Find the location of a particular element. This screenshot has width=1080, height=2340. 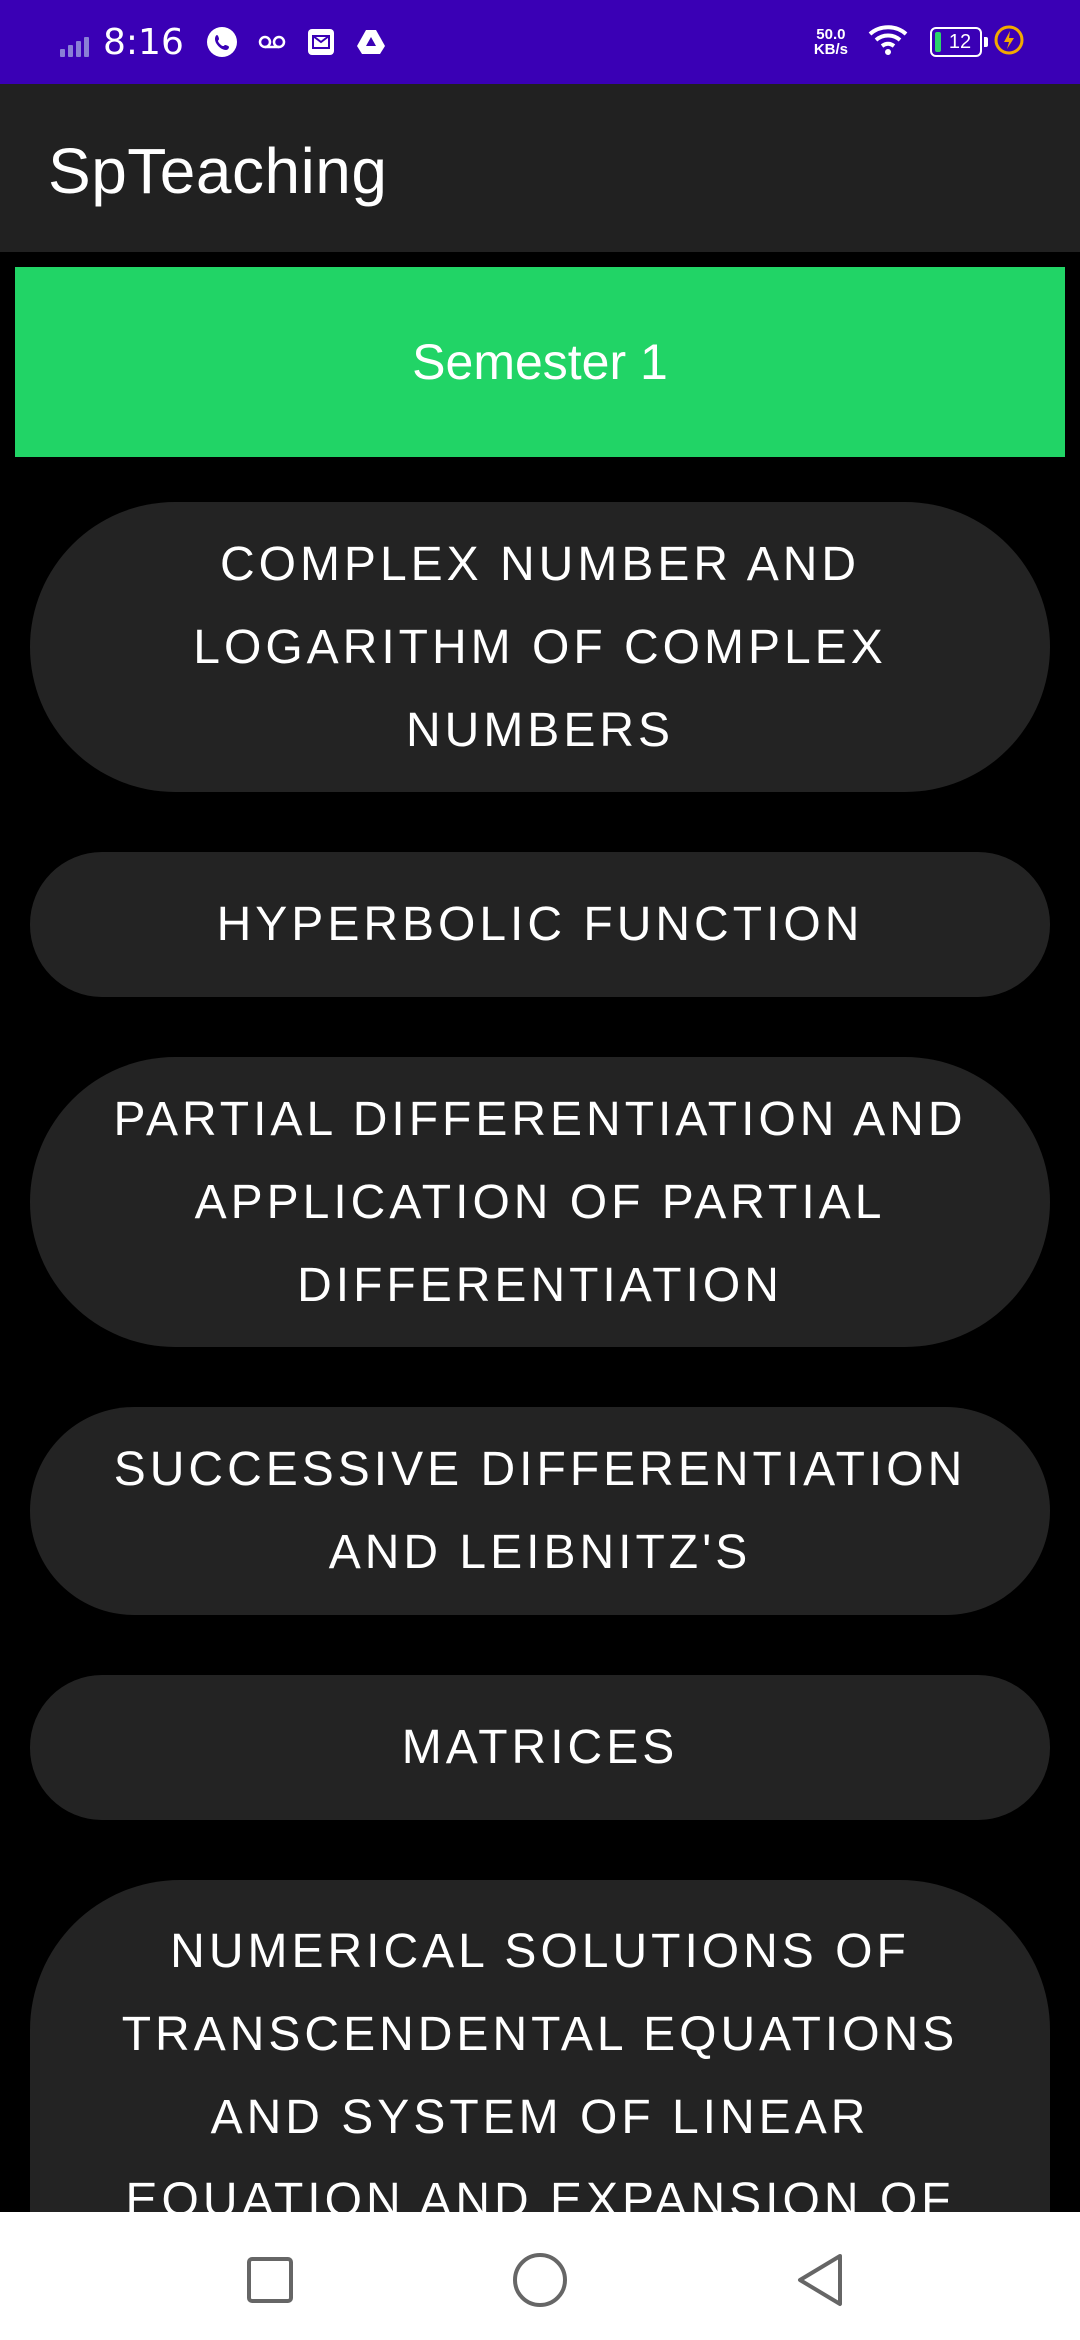

semester-header: Semester 1 is located at coordinates (540, 362).